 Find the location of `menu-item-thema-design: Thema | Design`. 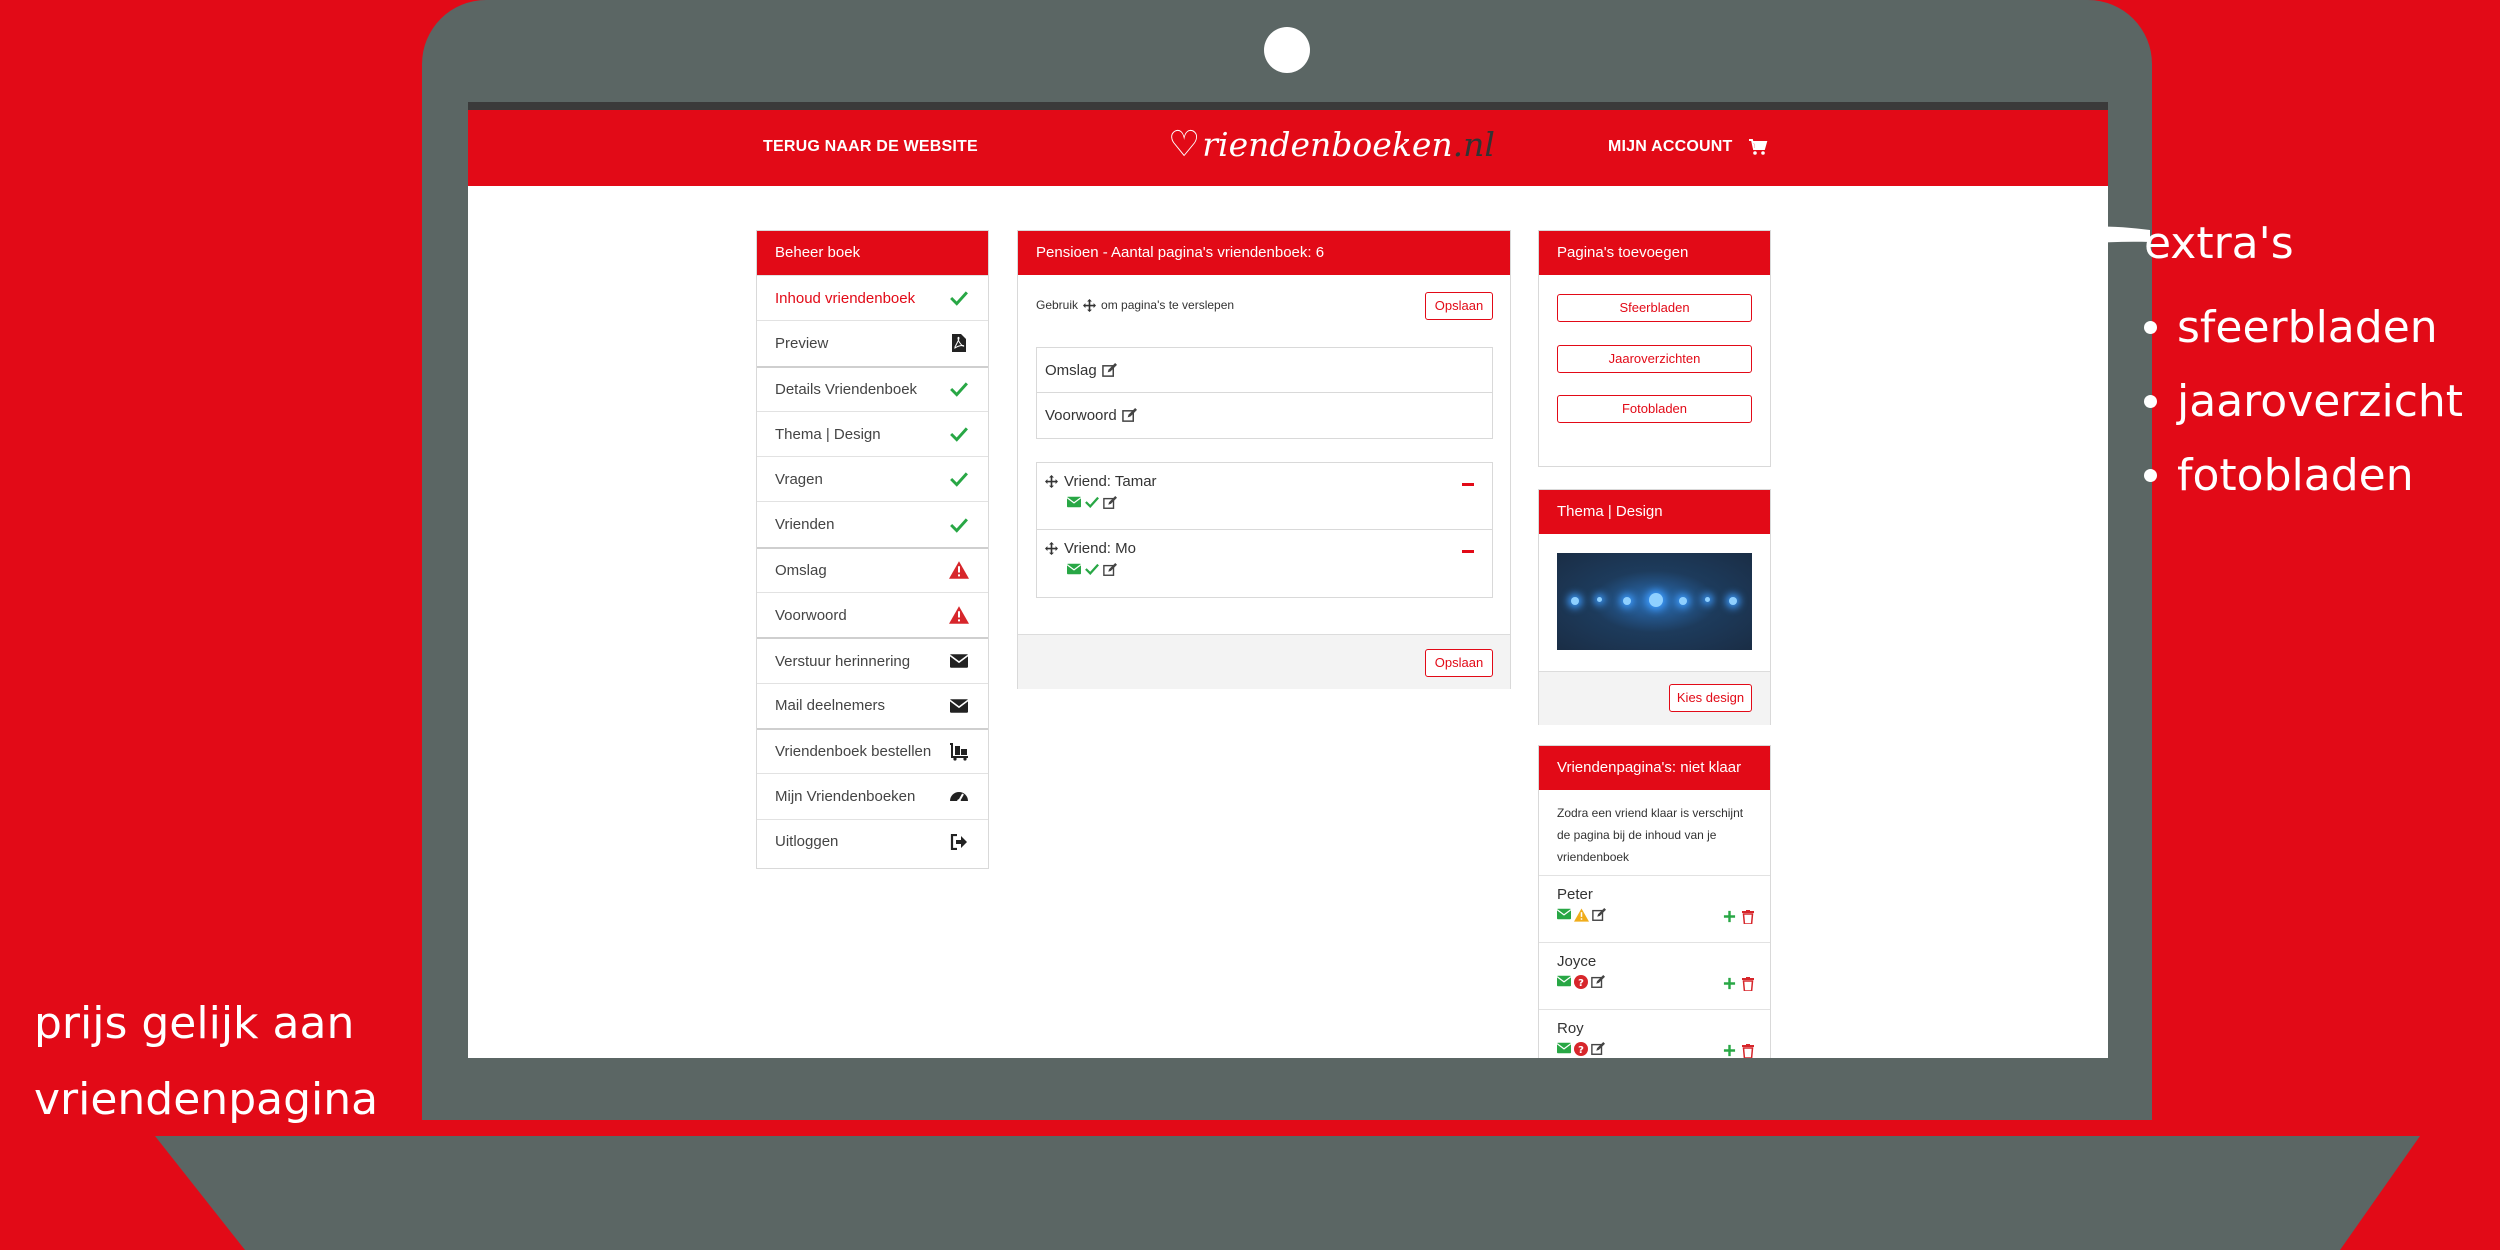

menu-item-thema-design: Thema | Design is located at coordinates (872, 433).